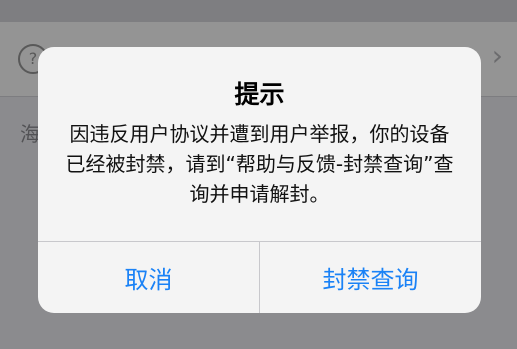 Image resolution: width=517 pixels, height=349 pixels. Describe the element at coordinates (148, 277) in the screenshot. I see `cancel-button: 取消` at that location.